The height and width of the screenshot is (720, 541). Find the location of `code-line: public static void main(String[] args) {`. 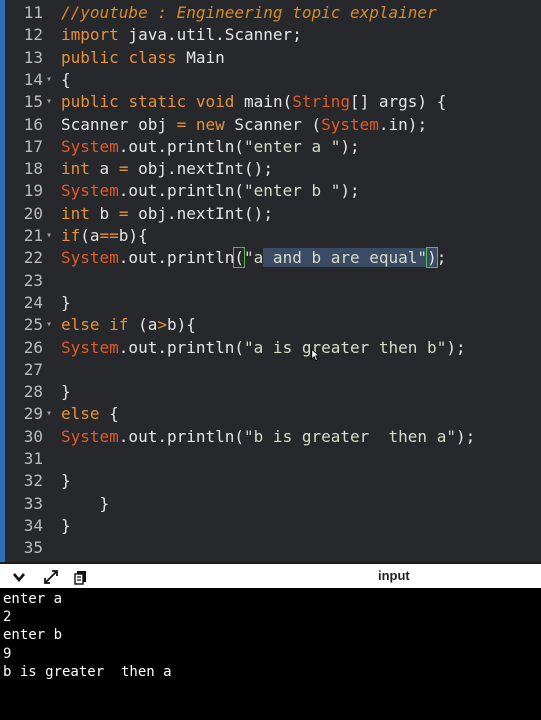

code-line: public static void main(String[] args) { is located at coordinates (253, 102).